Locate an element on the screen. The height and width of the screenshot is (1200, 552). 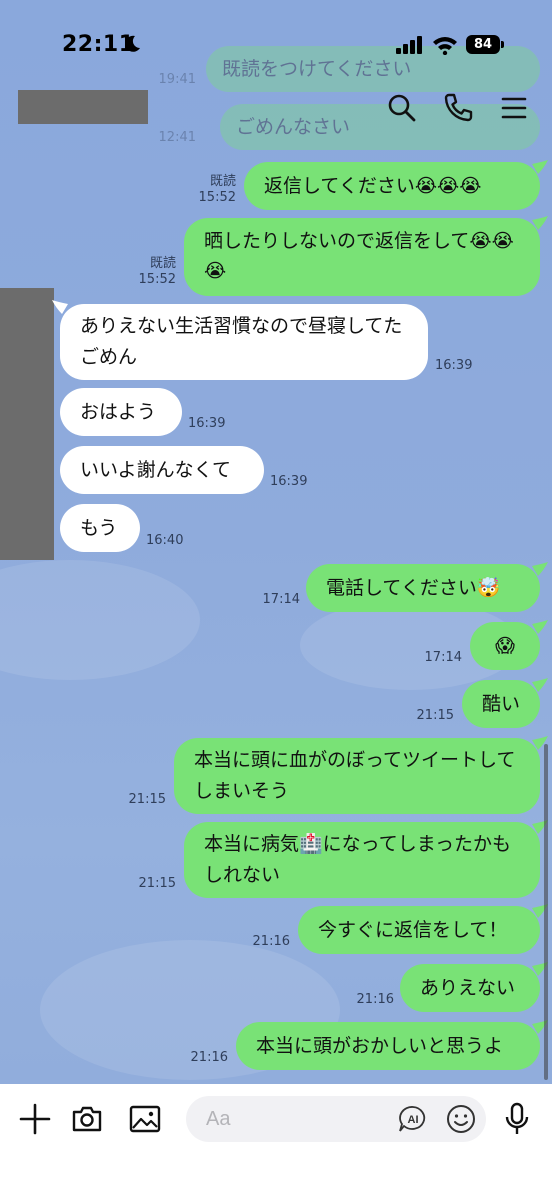
wifi-icon is located at coordinates (445, 46).